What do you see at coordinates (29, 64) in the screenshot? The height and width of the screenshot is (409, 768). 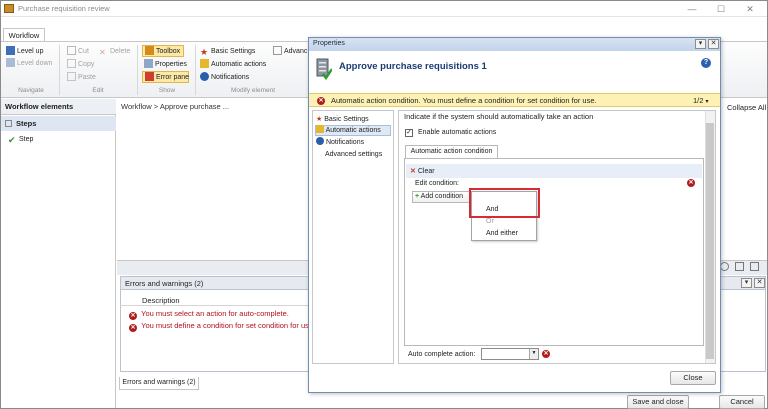 I see `level-down-button: Level down` at bounding box center [29, 64].